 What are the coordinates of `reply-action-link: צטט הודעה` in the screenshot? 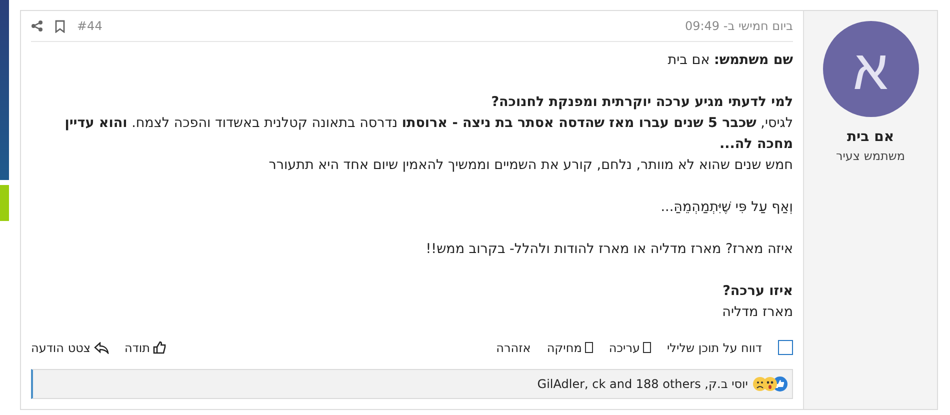 It's located at (70, 347).